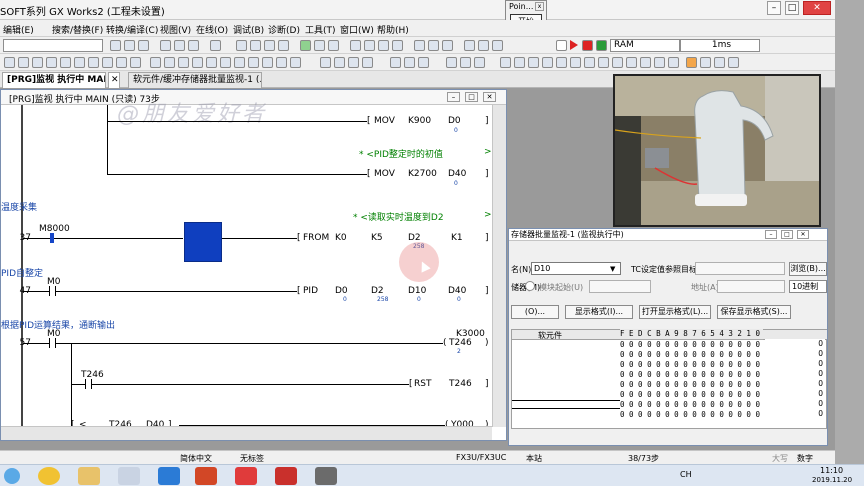 This screenshot has height=486, width=864. Describe the element at coordinates (241, 45) in the screenshot. I see `find-icon` at that location.